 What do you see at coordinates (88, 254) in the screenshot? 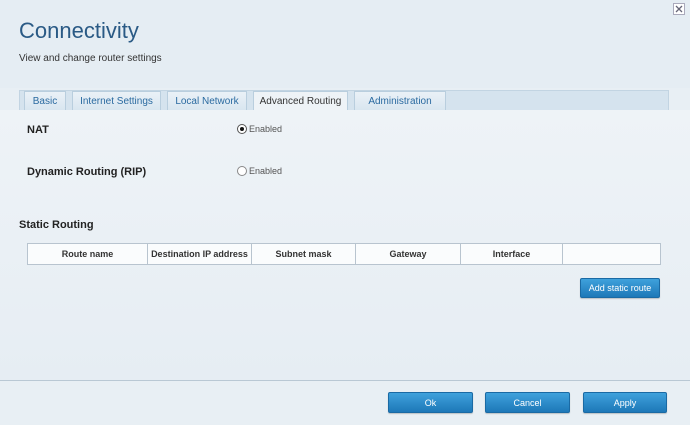
I see `column-header-route-name: Route name` at bounding box center [88, 254].